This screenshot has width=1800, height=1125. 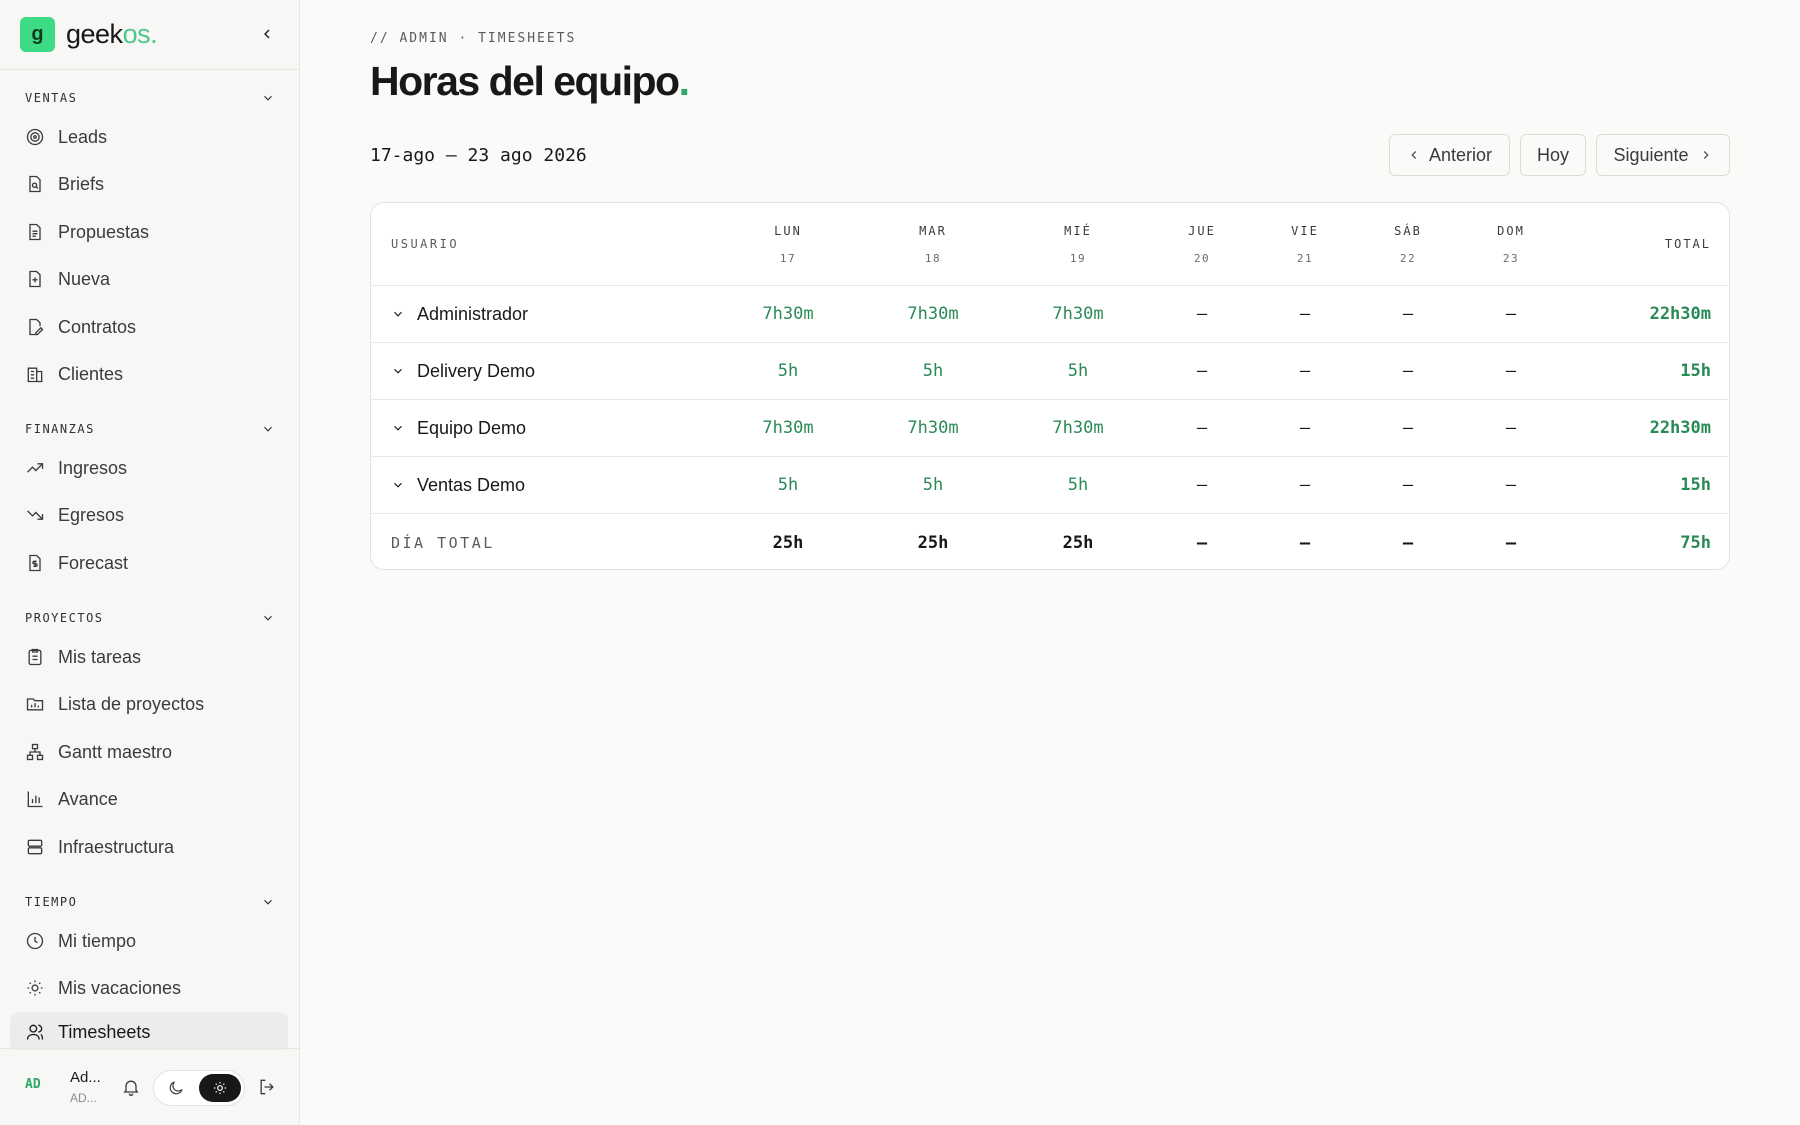 What do you see at coordinates (1408, 230) in the screenshot?
I see `day-name: SÁB` at bounding box center [1408, 230].